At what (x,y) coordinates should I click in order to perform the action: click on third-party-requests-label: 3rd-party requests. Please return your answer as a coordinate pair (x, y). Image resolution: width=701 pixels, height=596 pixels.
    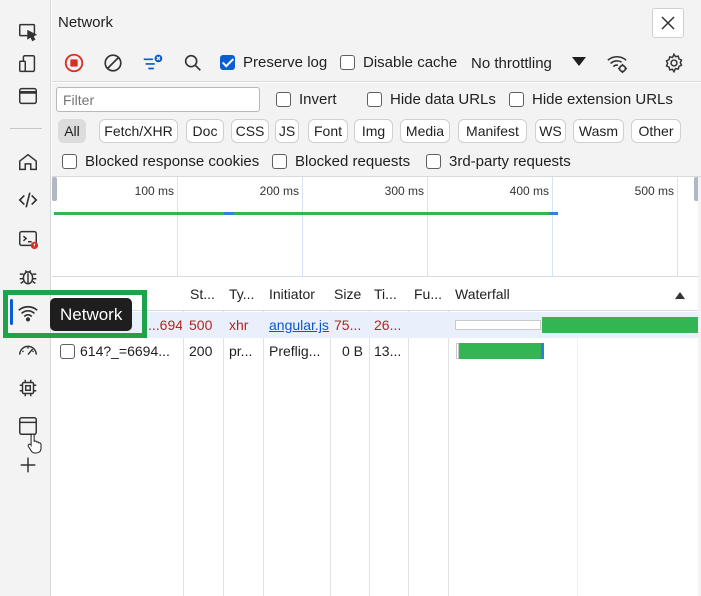
    Looking at the image, I should click on (510, 161).